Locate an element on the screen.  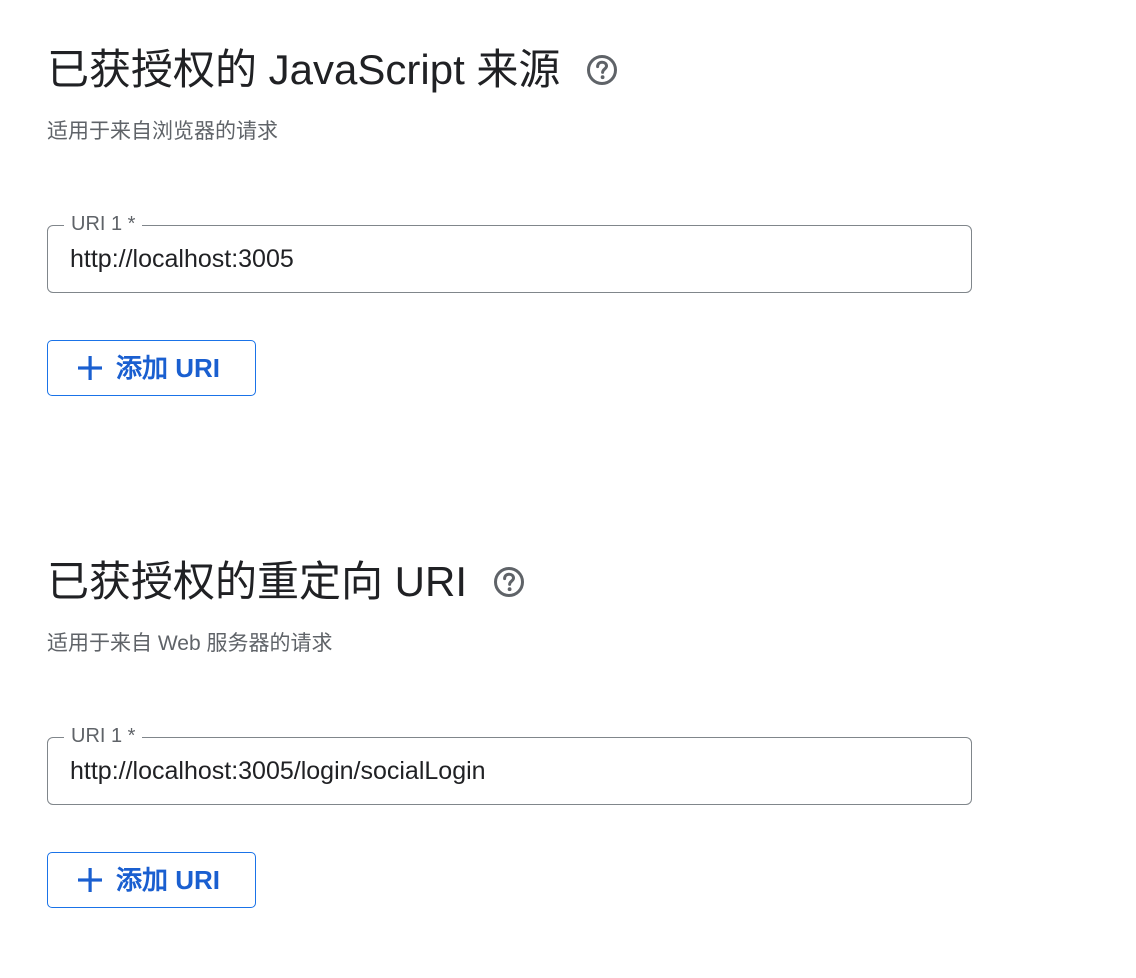
add-js-origin-uri-button: 添加 URI is located at coordinates (151, 368).